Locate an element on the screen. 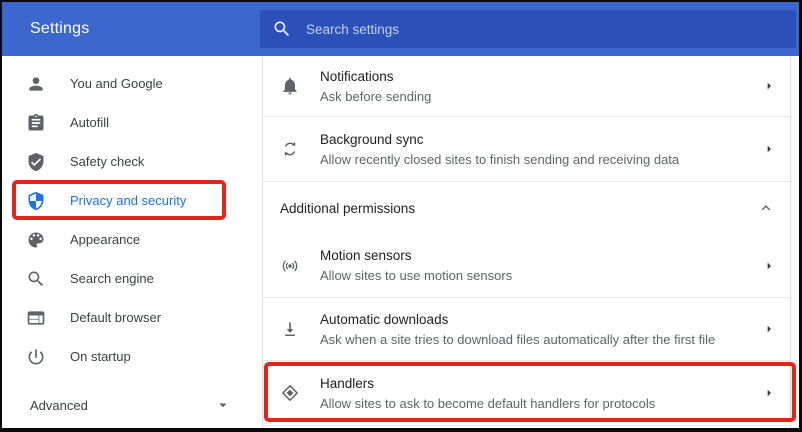  scrollbar-track is located at coordinates (794, 242).